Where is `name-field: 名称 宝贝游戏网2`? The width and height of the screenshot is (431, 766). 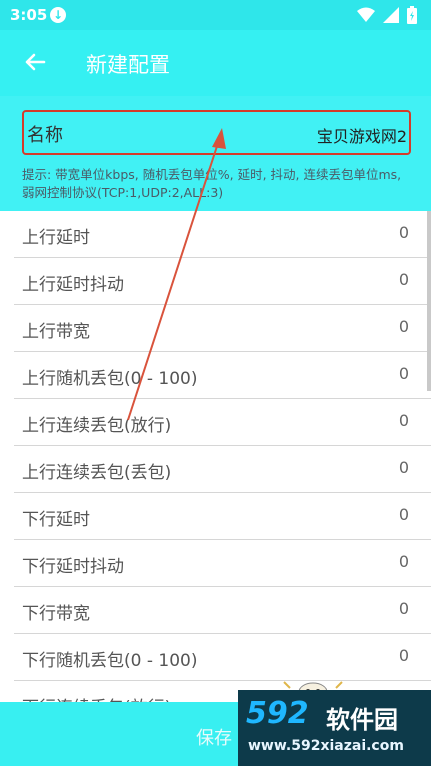 name-field: 名称 宝贝游戏网2 is located at coordinates (216, 132).